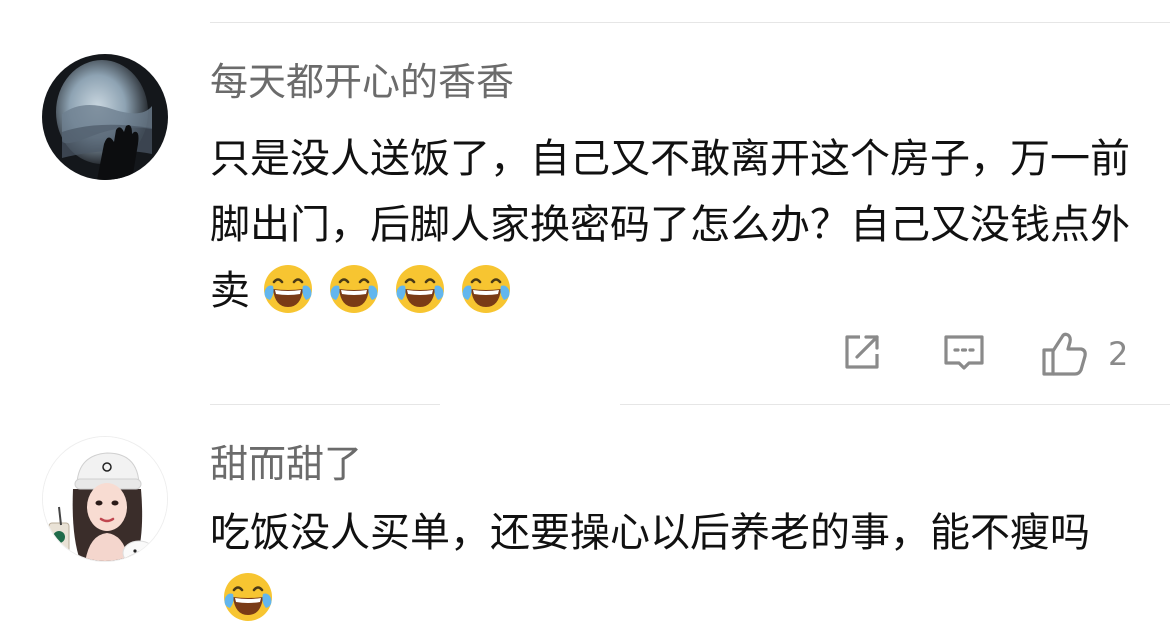  Describe the element at coordinates (362, 82) in the screenshot. I see `username: 每天都开心的香香` at that location.